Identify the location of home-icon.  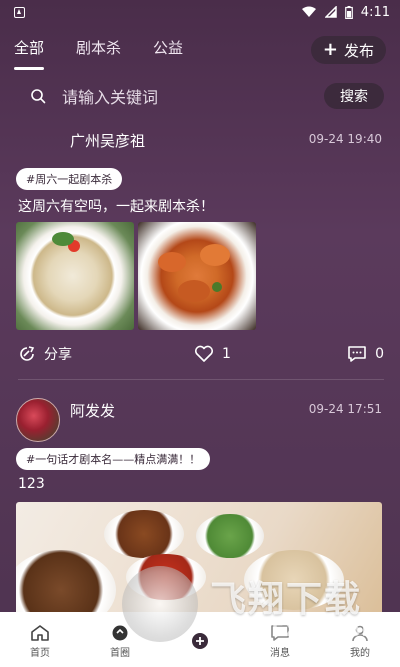
(40, 633).